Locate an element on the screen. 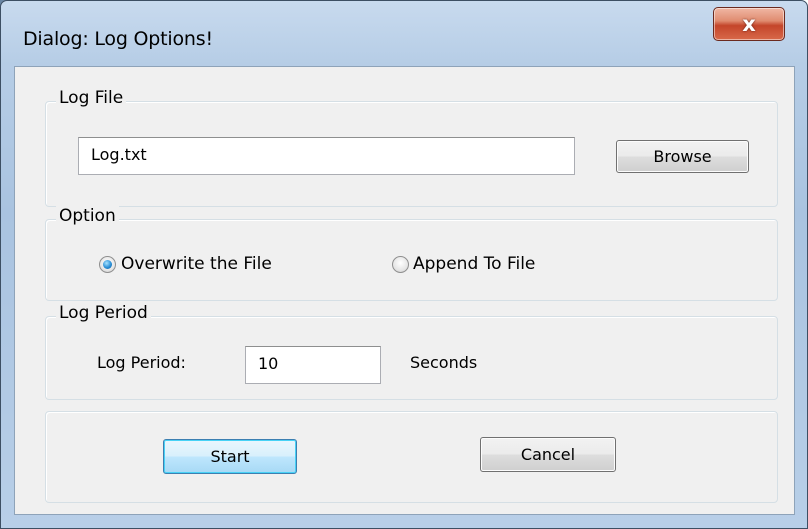  window-title: Dialog: Log Options! is located at coordinates (118, 39).